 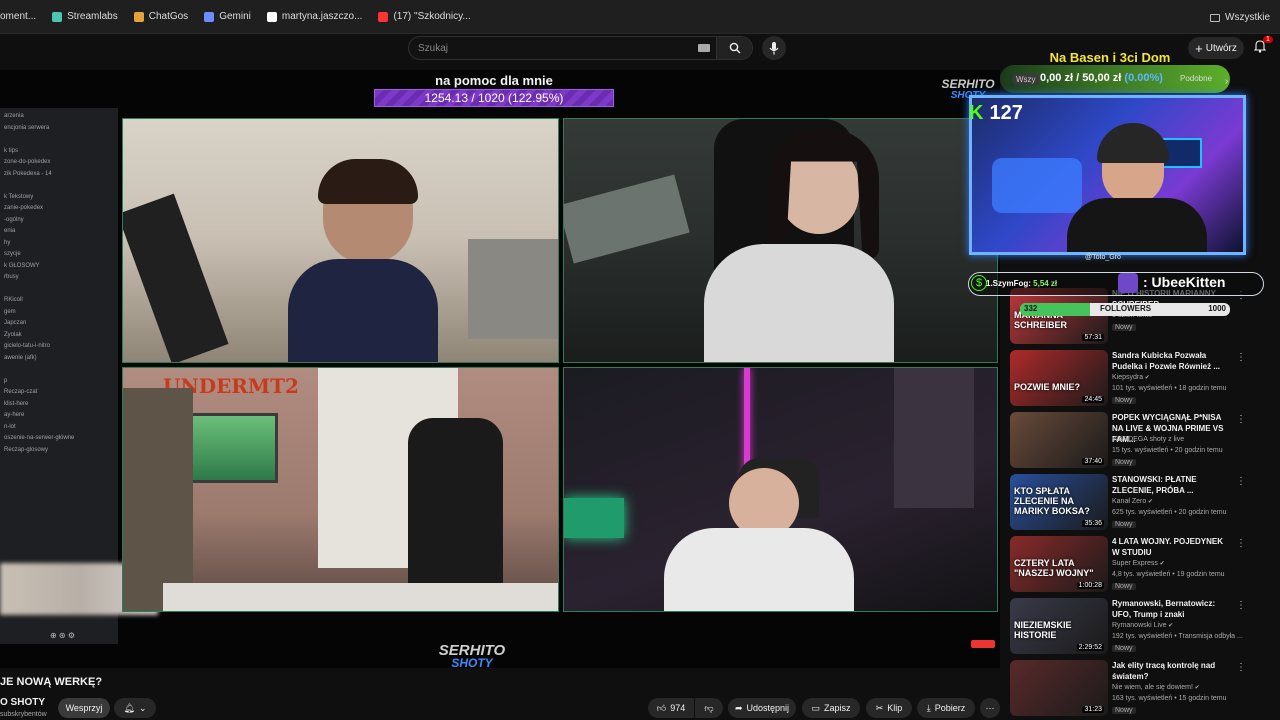 I want to click on top-donor-amount: 5,54 zł, so click(x=1045, y=283).